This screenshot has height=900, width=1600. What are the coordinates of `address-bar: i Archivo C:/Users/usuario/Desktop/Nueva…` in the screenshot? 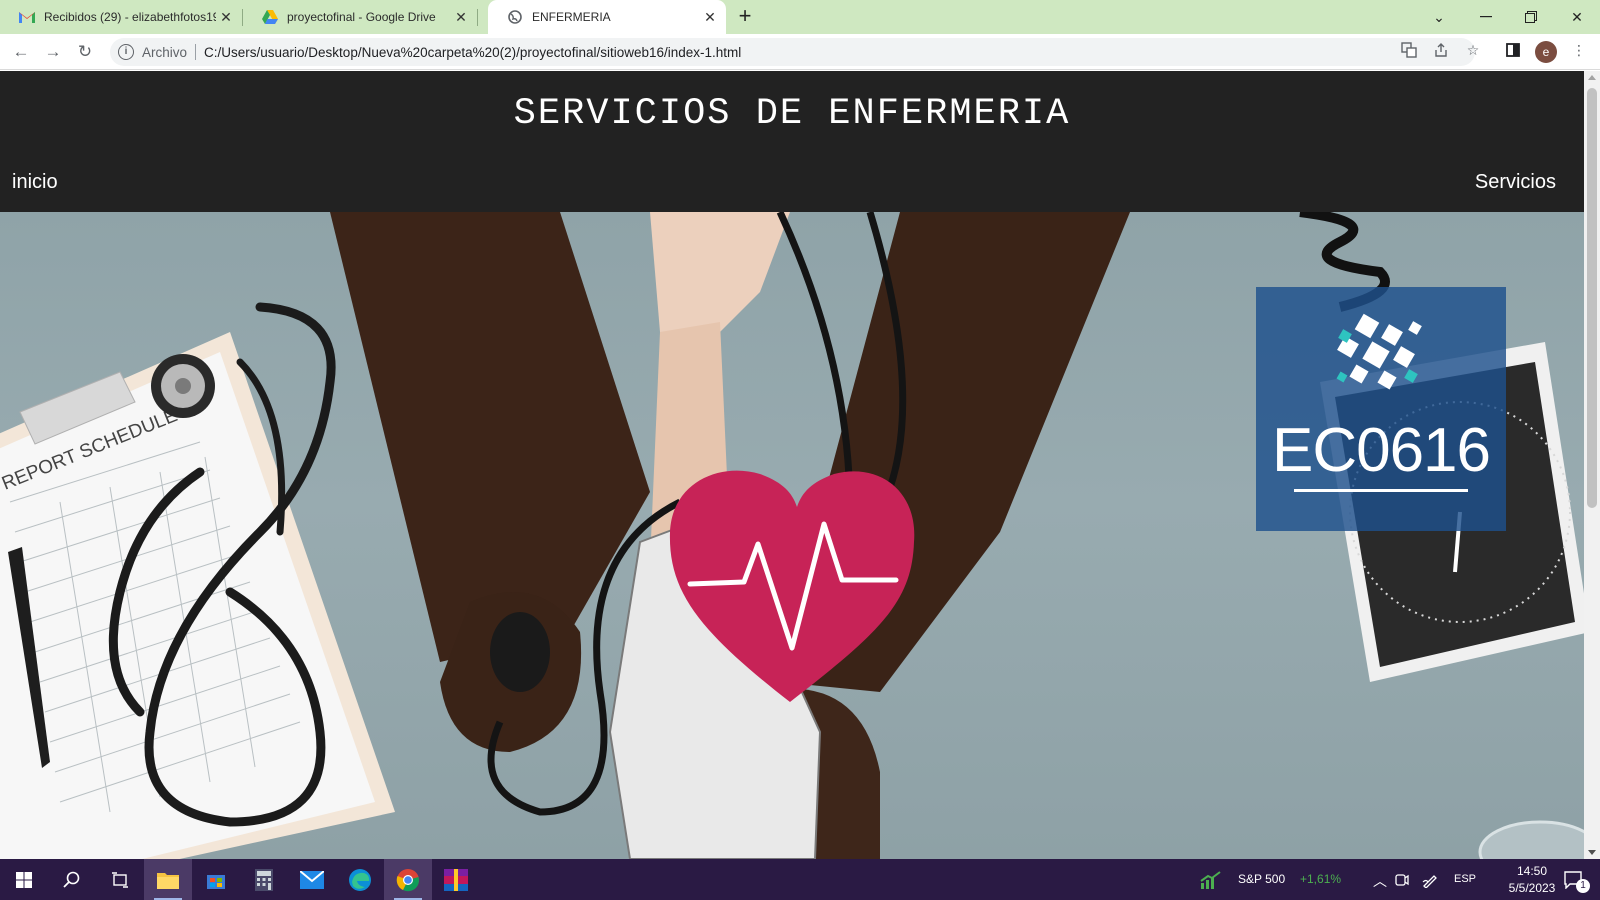 It's located at (792, 52).